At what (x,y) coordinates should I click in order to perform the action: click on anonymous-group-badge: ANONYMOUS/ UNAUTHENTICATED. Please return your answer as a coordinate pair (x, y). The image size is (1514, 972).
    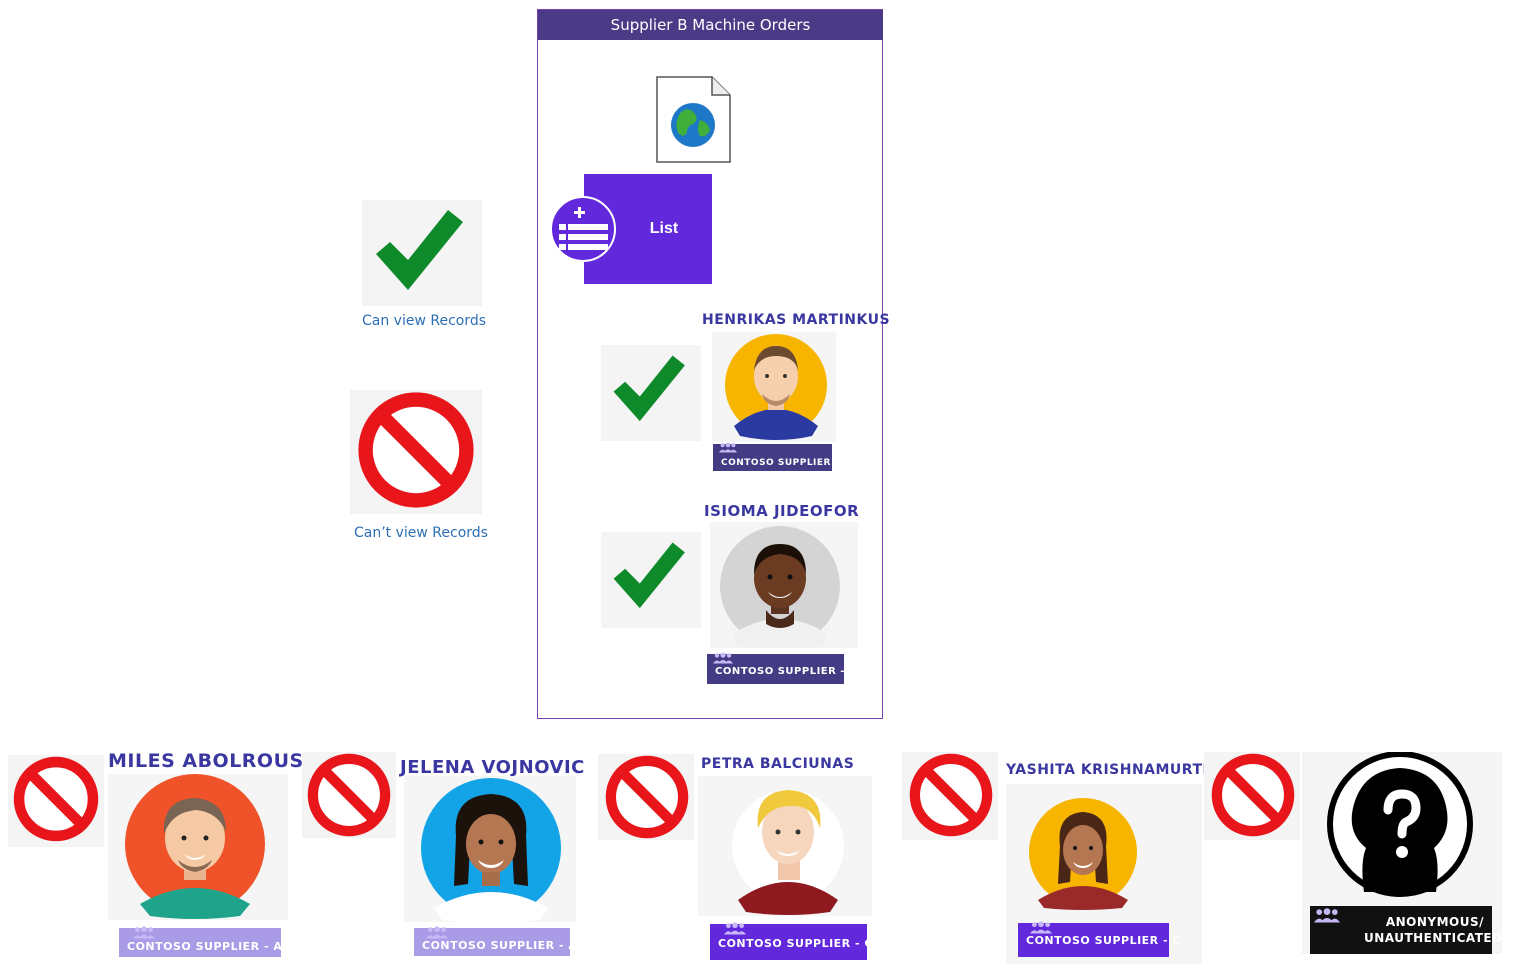
    Looking at the image, I should click on (1406, 930).